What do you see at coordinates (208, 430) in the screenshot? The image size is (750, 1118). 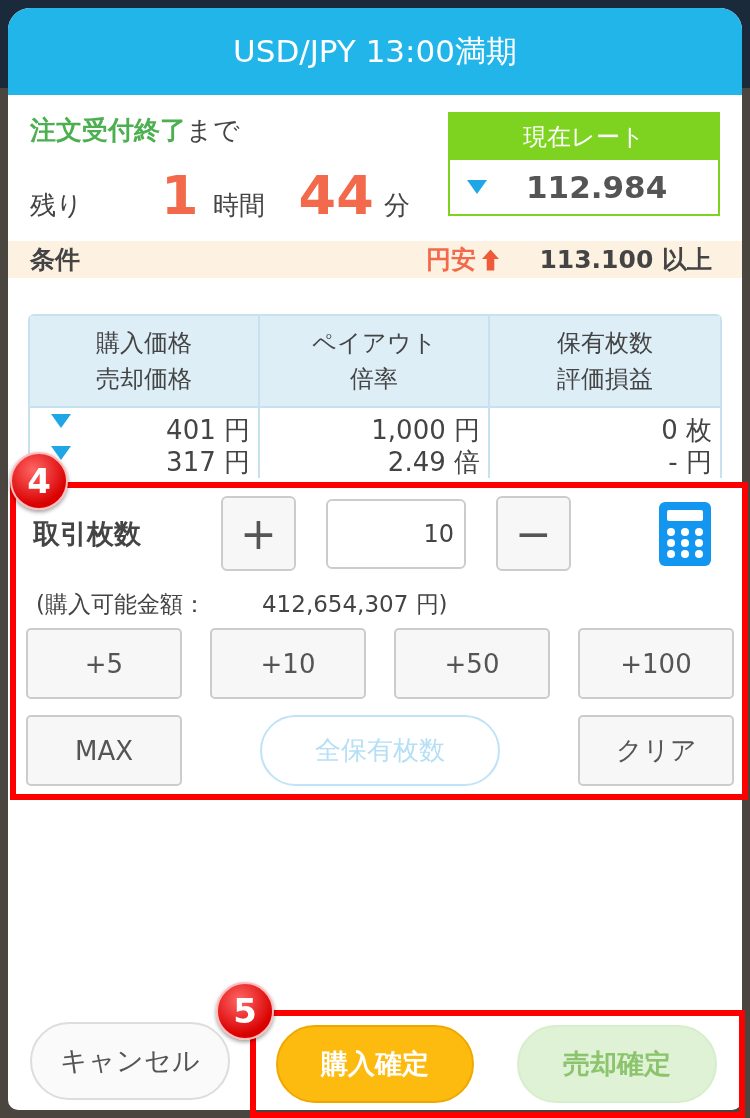 I see `table-cell: 401 円` at bounding box center [208, 430].